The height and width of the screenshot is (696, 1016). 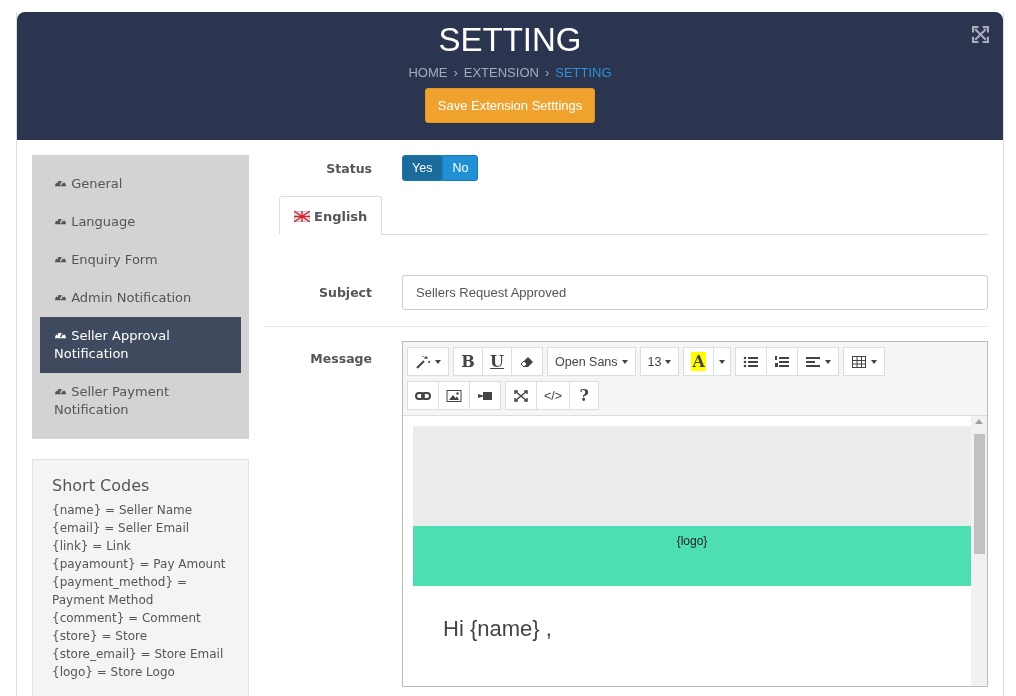 I want to click on sidebar-item: Enquiry Form, so click(x=140, y=260).